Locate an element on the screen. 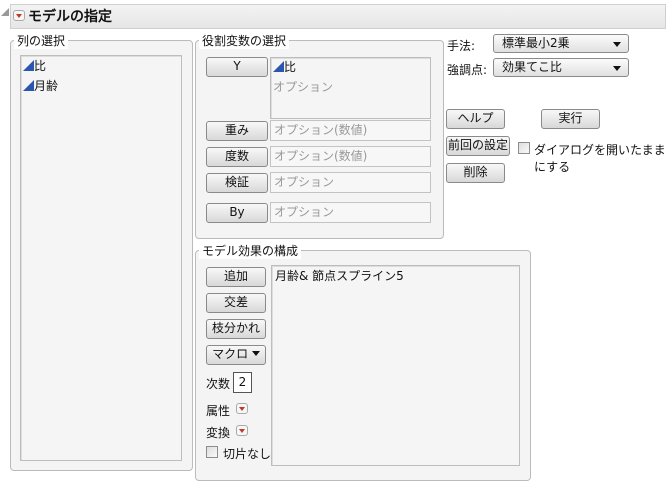 This screenshot has width=670, height=484. keep-open-checkbox is located at coordinates (524, 148).